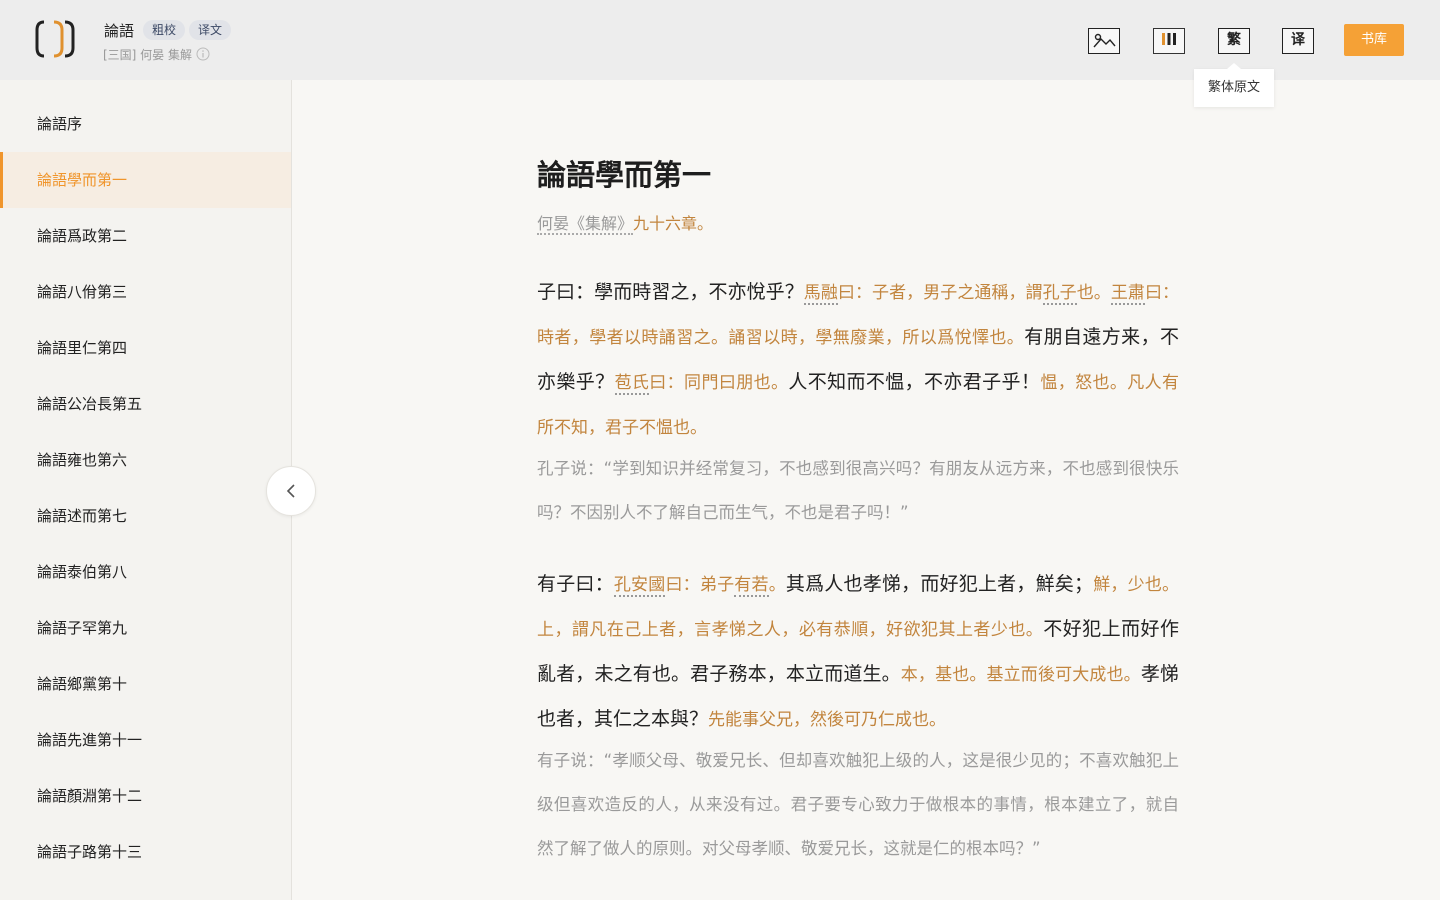 The height and width of the screenshot is (900, 1440). I want to click on columns-icon, so click(1169, 39).